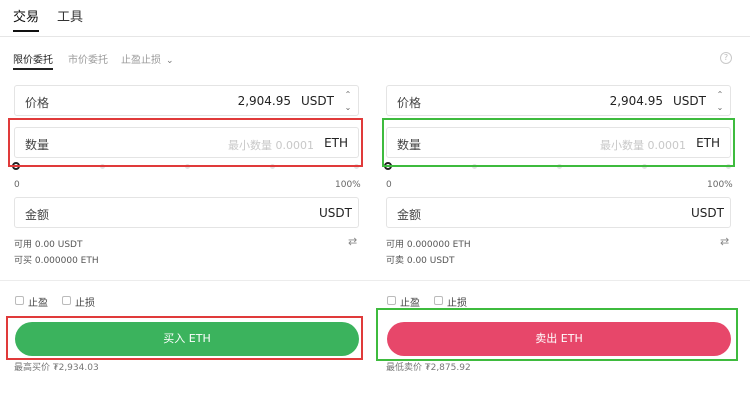  I want to click on buy-best-price: 最高买价 ₮2,934.03, so click(56, 368).